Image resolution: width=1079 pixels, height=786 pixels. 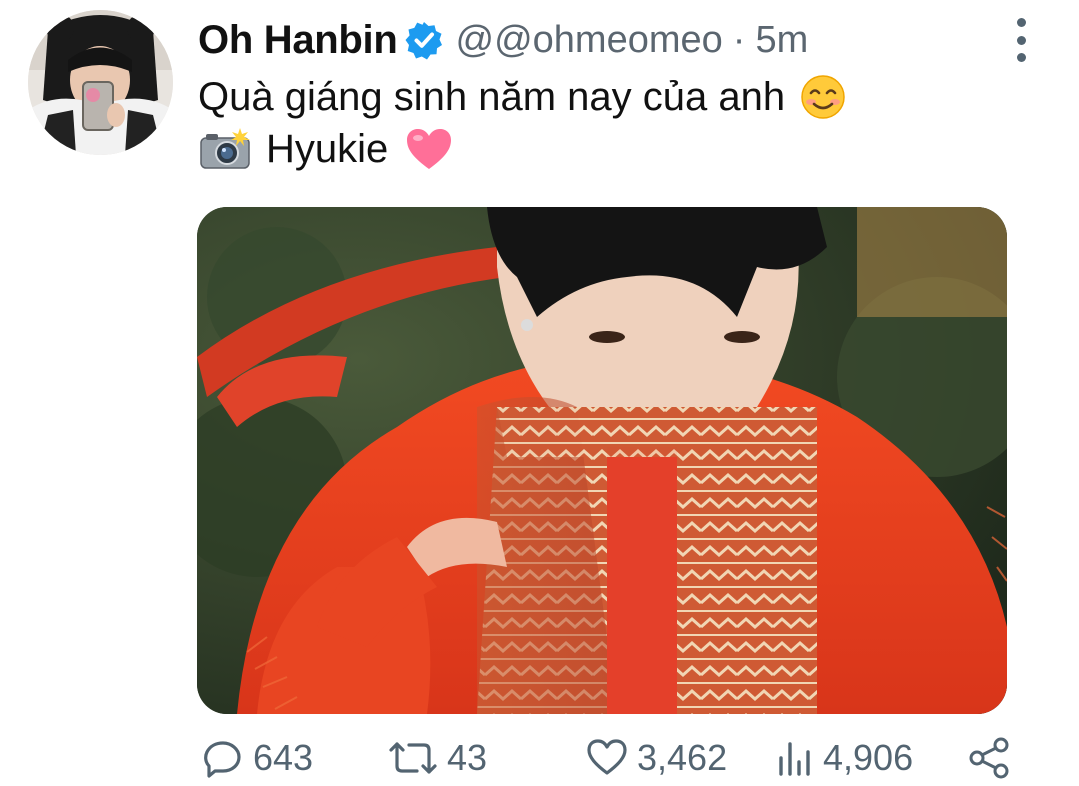 I want to click on tweet-text-line-1: Quà giáng sinh năm nay của anh, so click(x=523, y=97).